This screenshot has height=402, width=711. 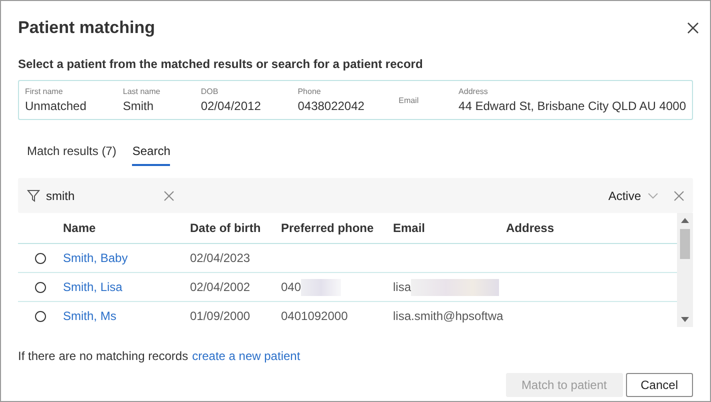 I want to click on scroll-down-icon, so click(x=685, y=319).